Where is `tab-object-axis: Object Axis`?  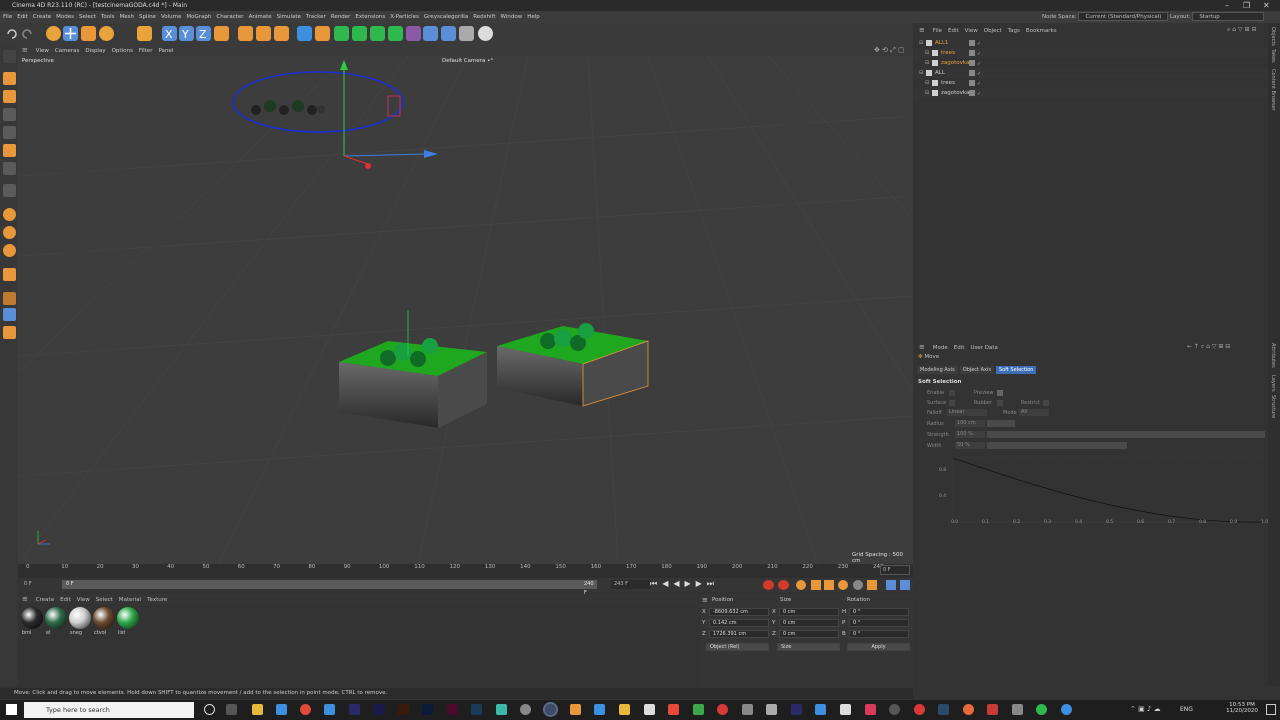 tab-object-axis: Object Axis is located at coordinates (976, 370).